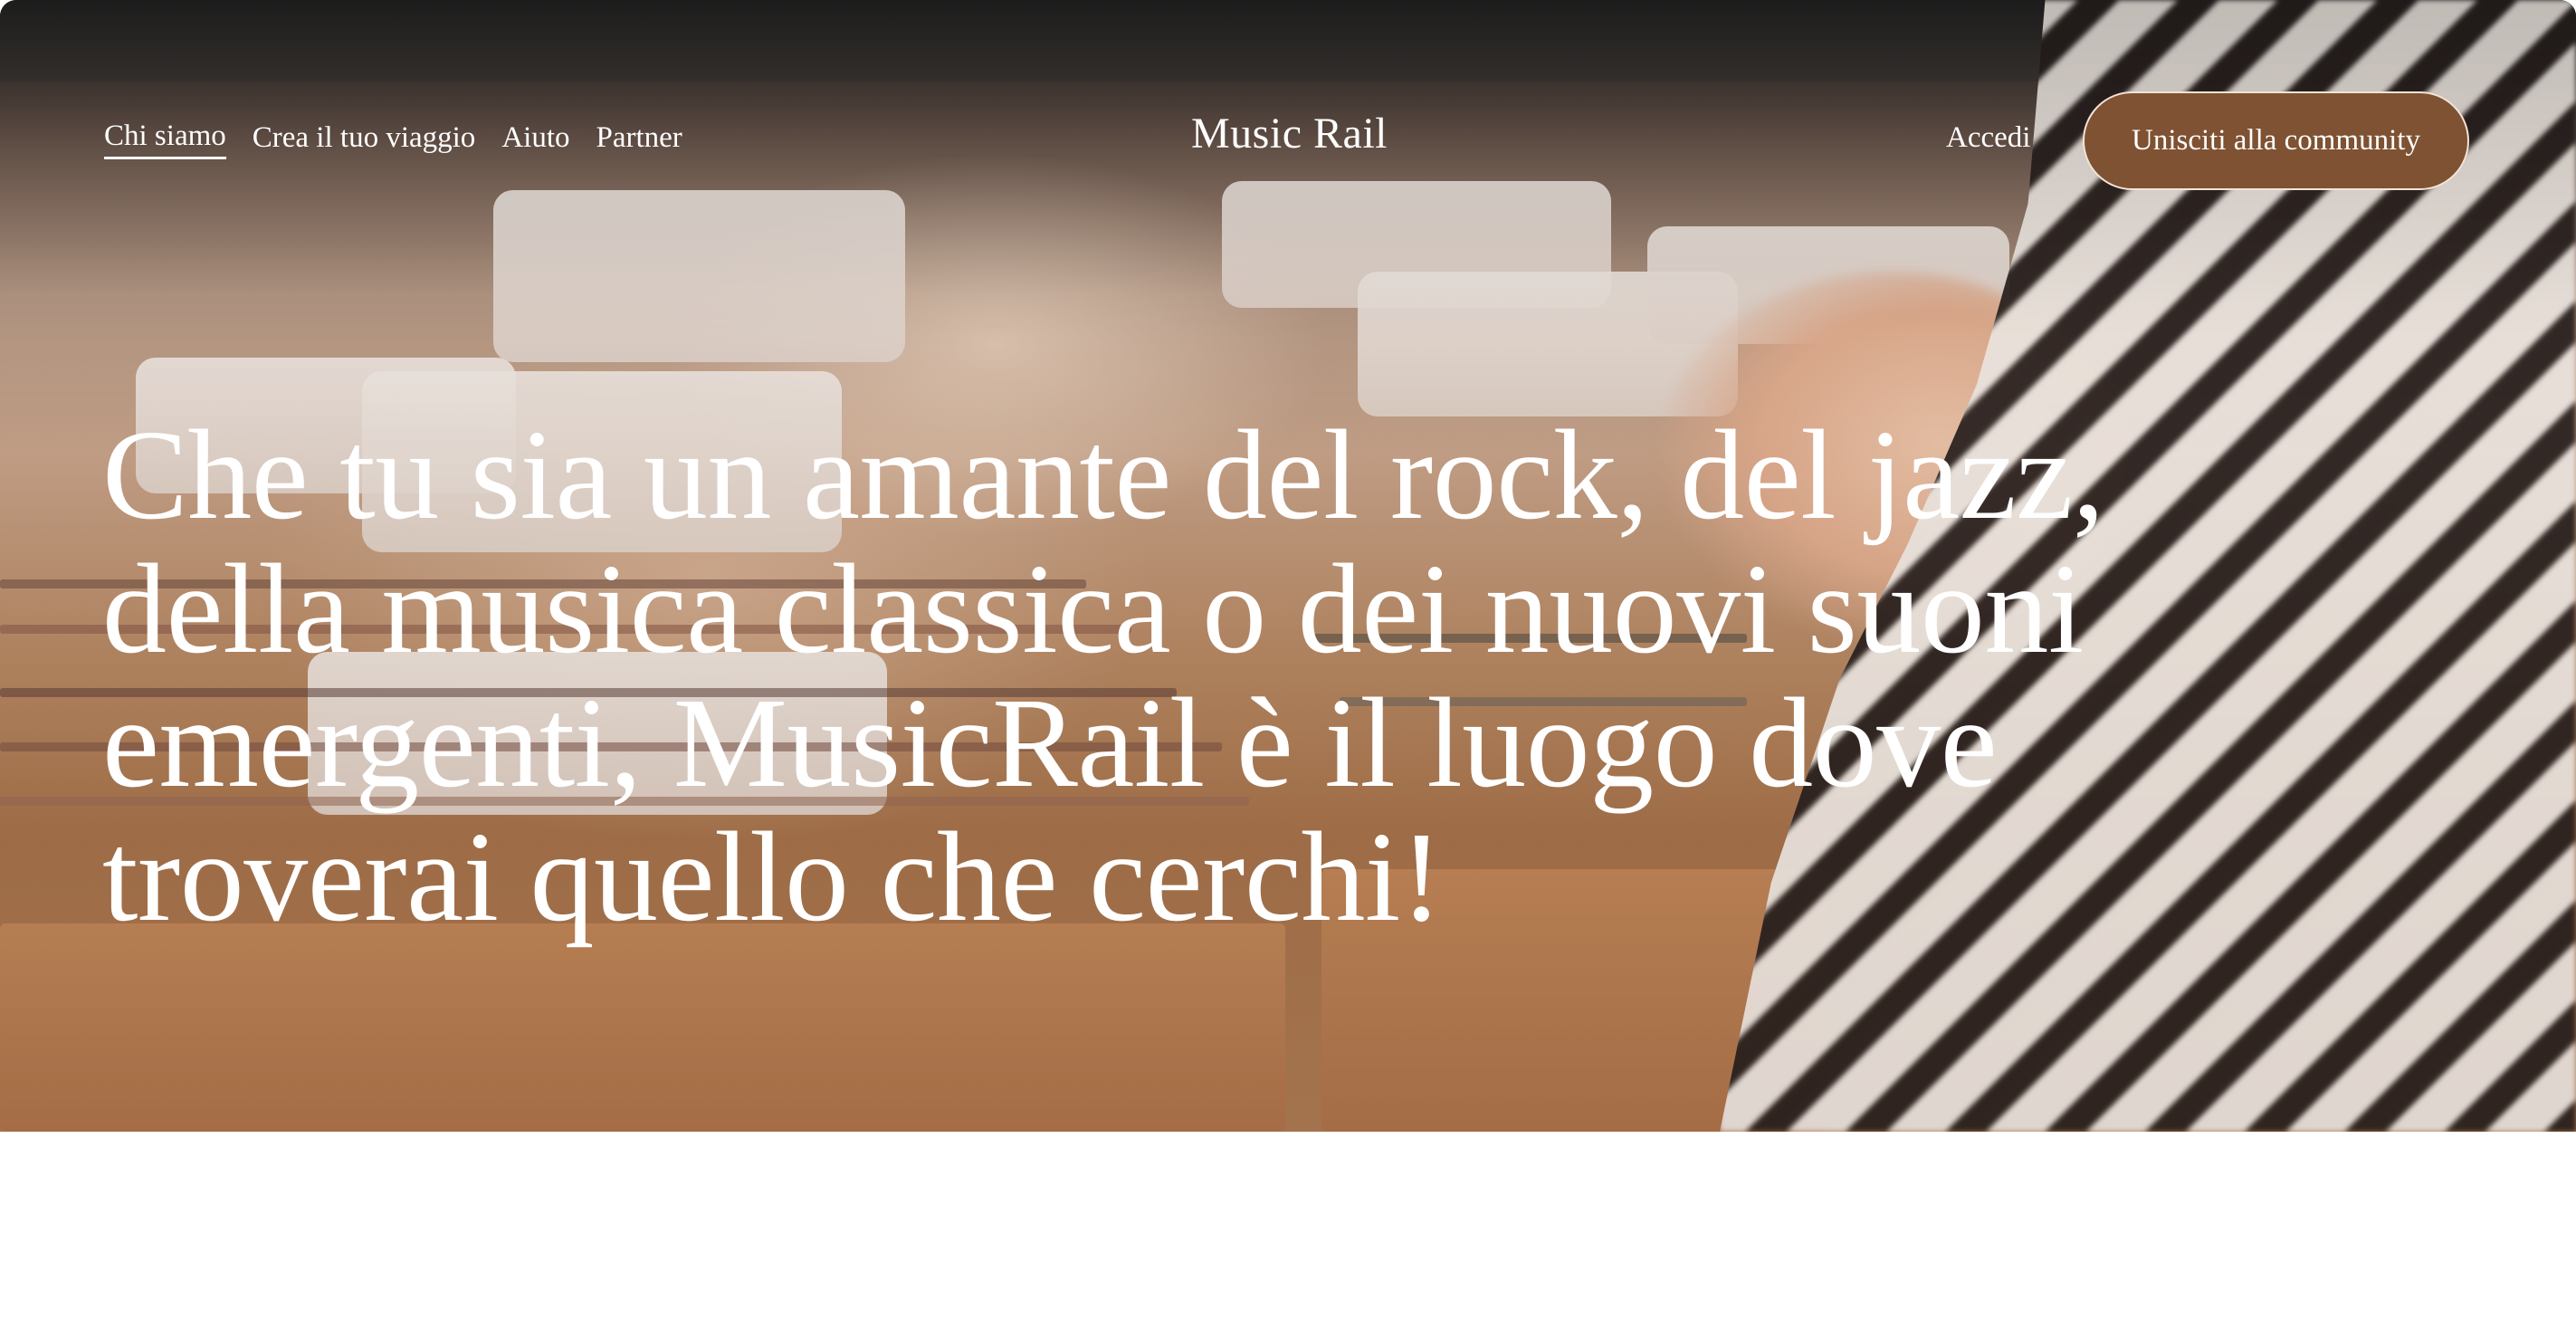  I want to click on join-community-button: Unisciti alla community, so click(2276, 140).